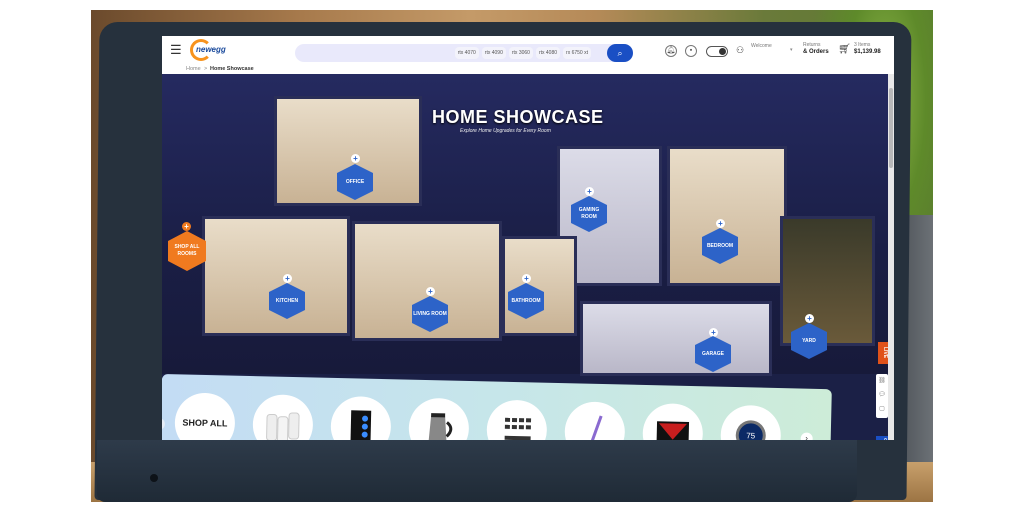  What do you see at coordinates (740, 50) in the screenshot?
I see `user-icon: ⚇` at bounding box center [740, 50].